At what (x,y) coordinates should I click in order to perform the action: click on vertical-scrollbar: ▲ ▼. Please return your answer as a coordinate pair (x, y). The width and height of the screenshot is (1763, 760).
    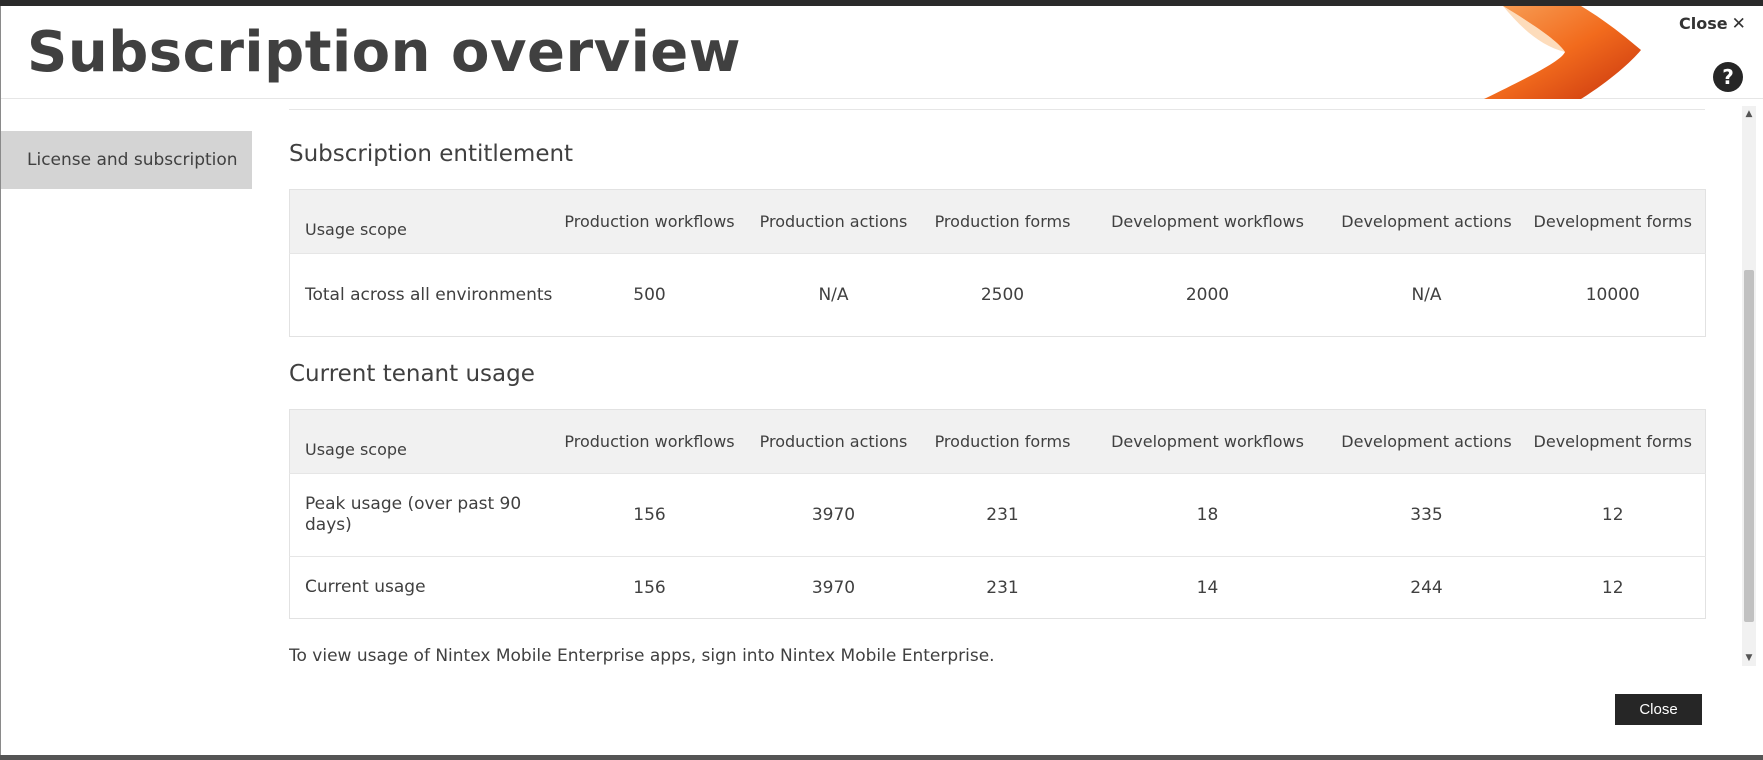
    Looking at the image, I should click on (1749, 386).